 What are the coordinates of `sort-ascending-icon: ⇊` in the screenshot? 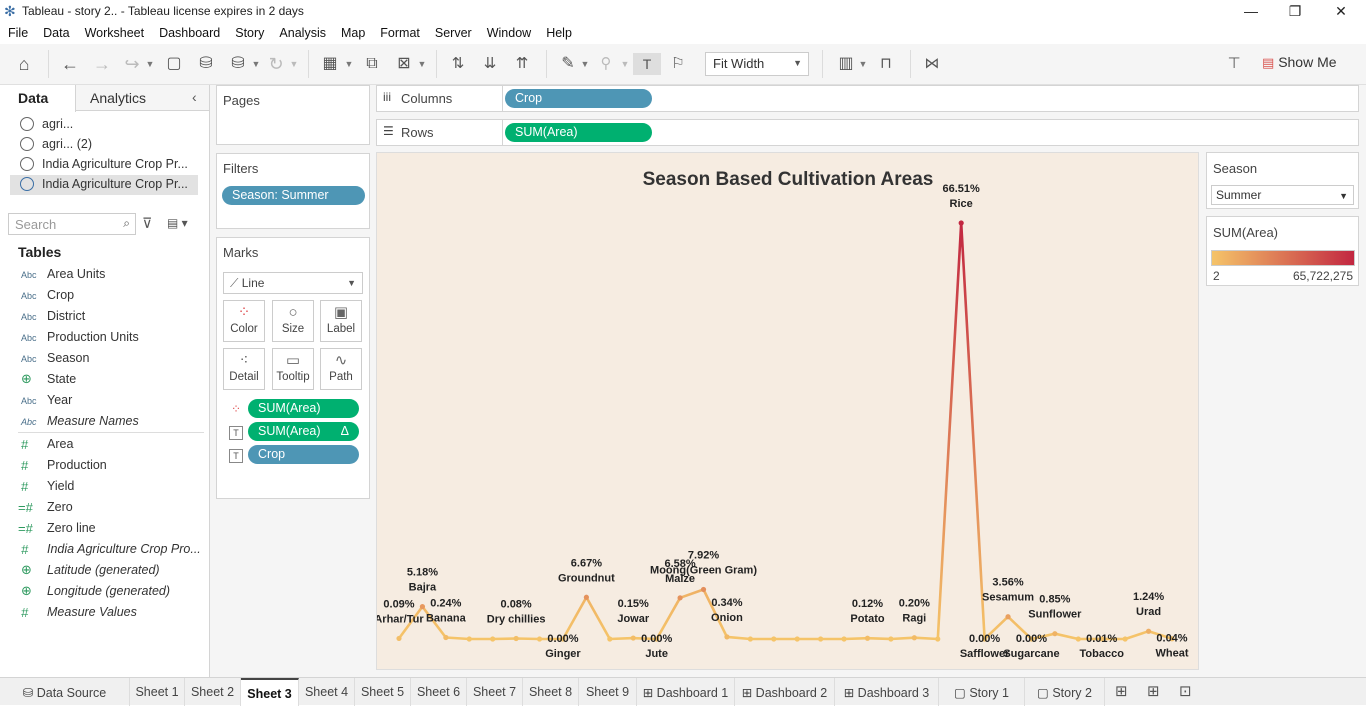 It's located at (490, 64).